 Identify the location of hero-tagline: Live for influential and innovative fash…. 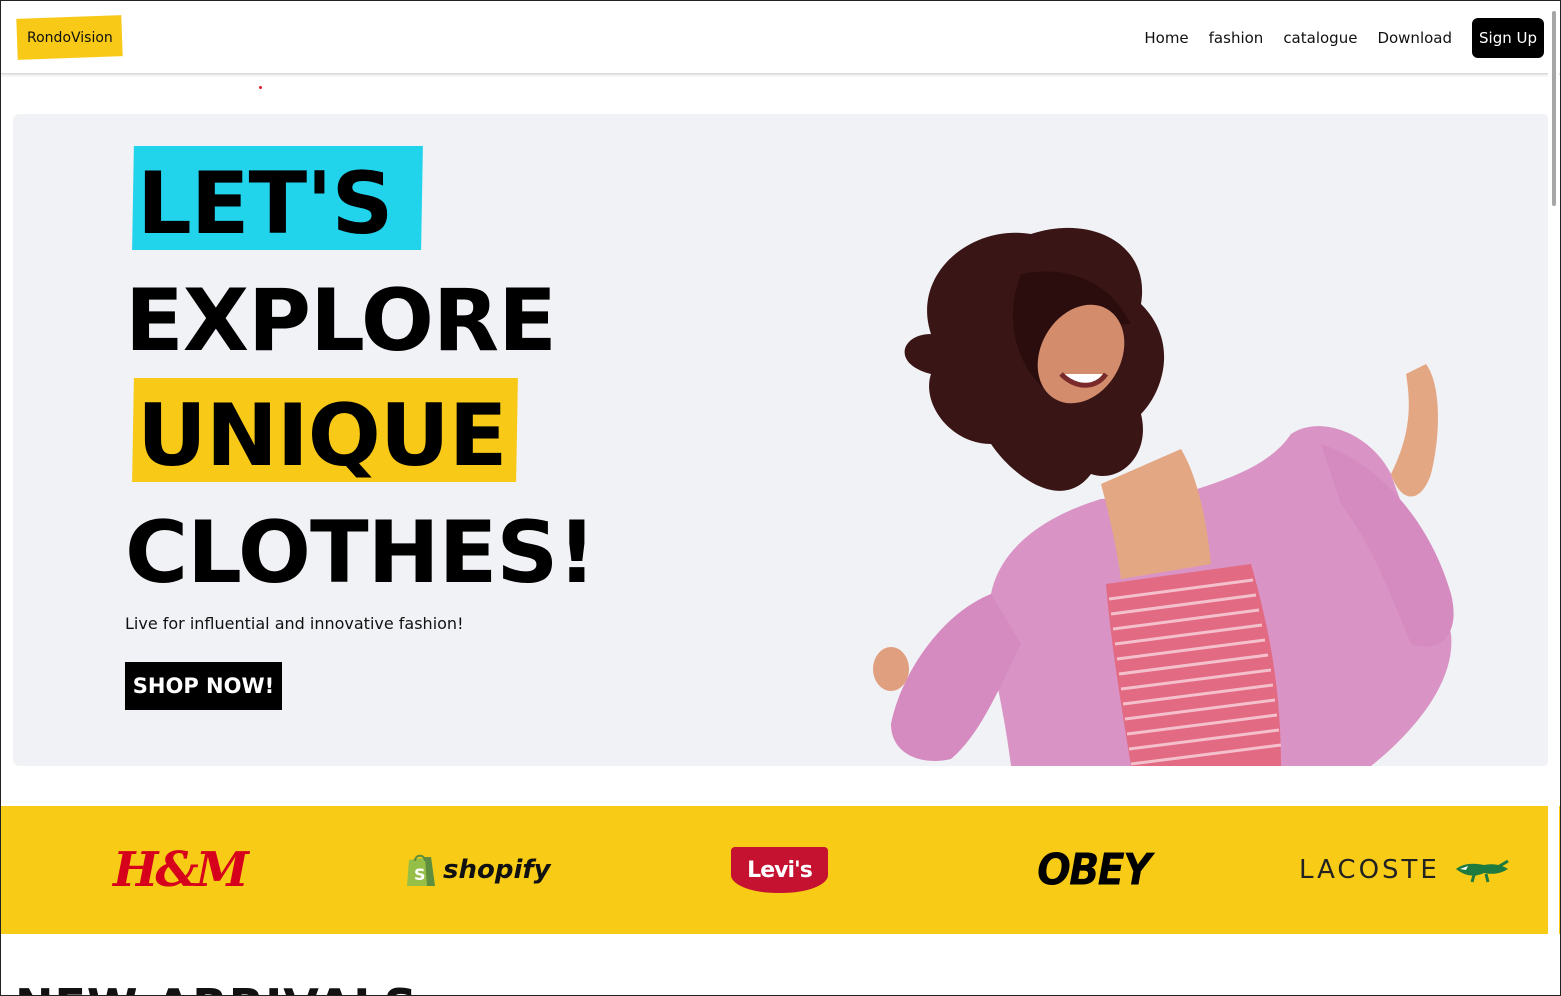
(294, 623).